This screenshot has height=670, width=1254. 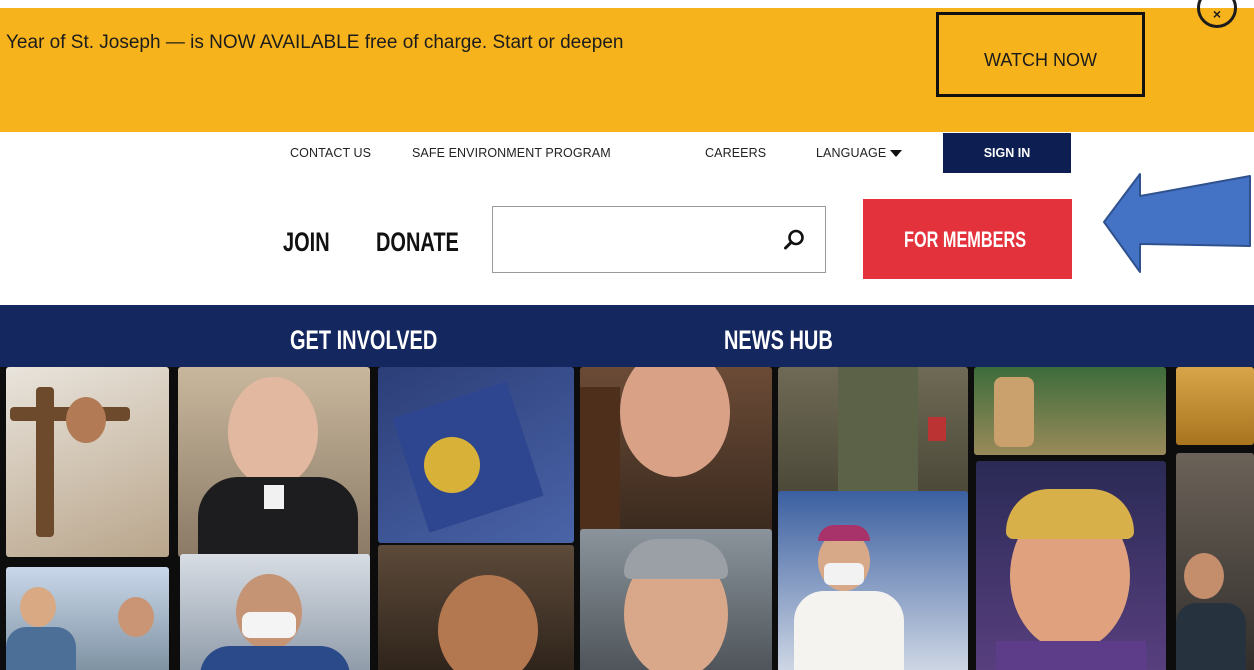 What do you see at coordinates (794, 240) in the screenshot?
I see `search-icon` at bounding box center [794, 240].